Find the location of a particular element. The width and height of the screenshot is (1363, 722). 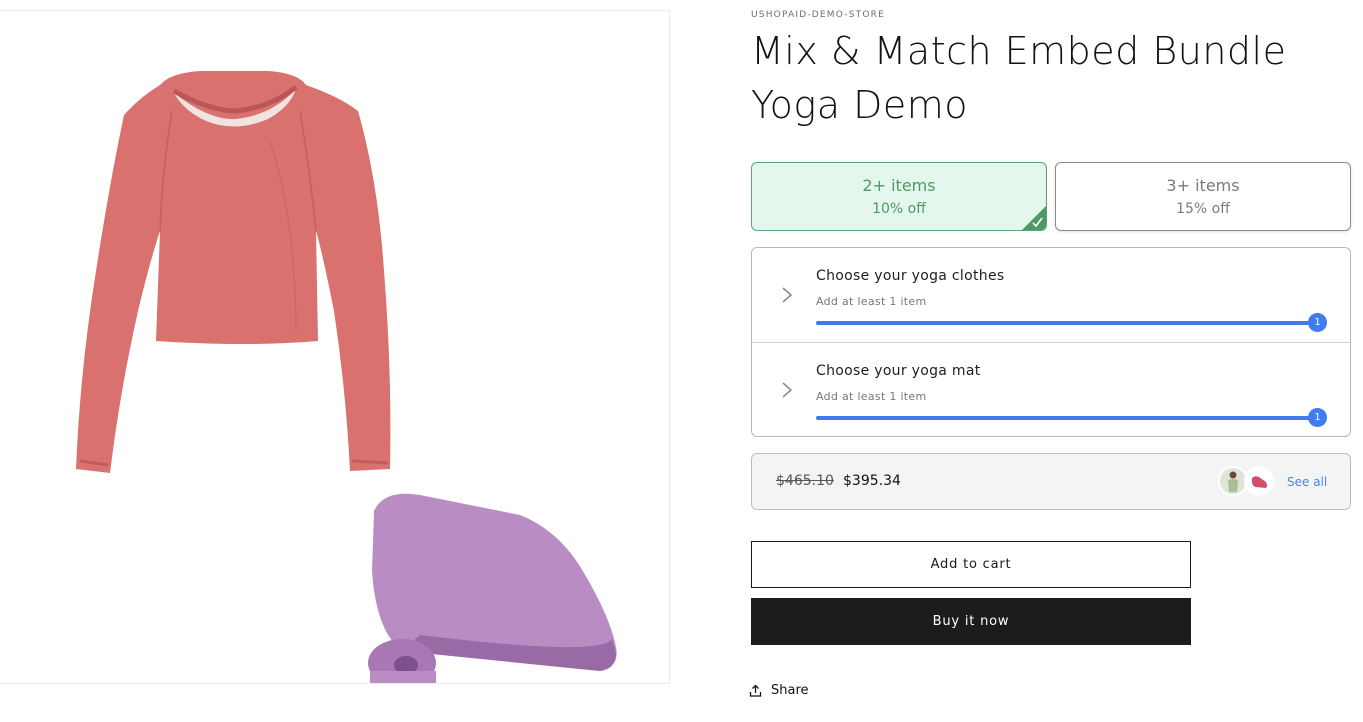

original-price: $465.10 is located at coordinates (805, 481).